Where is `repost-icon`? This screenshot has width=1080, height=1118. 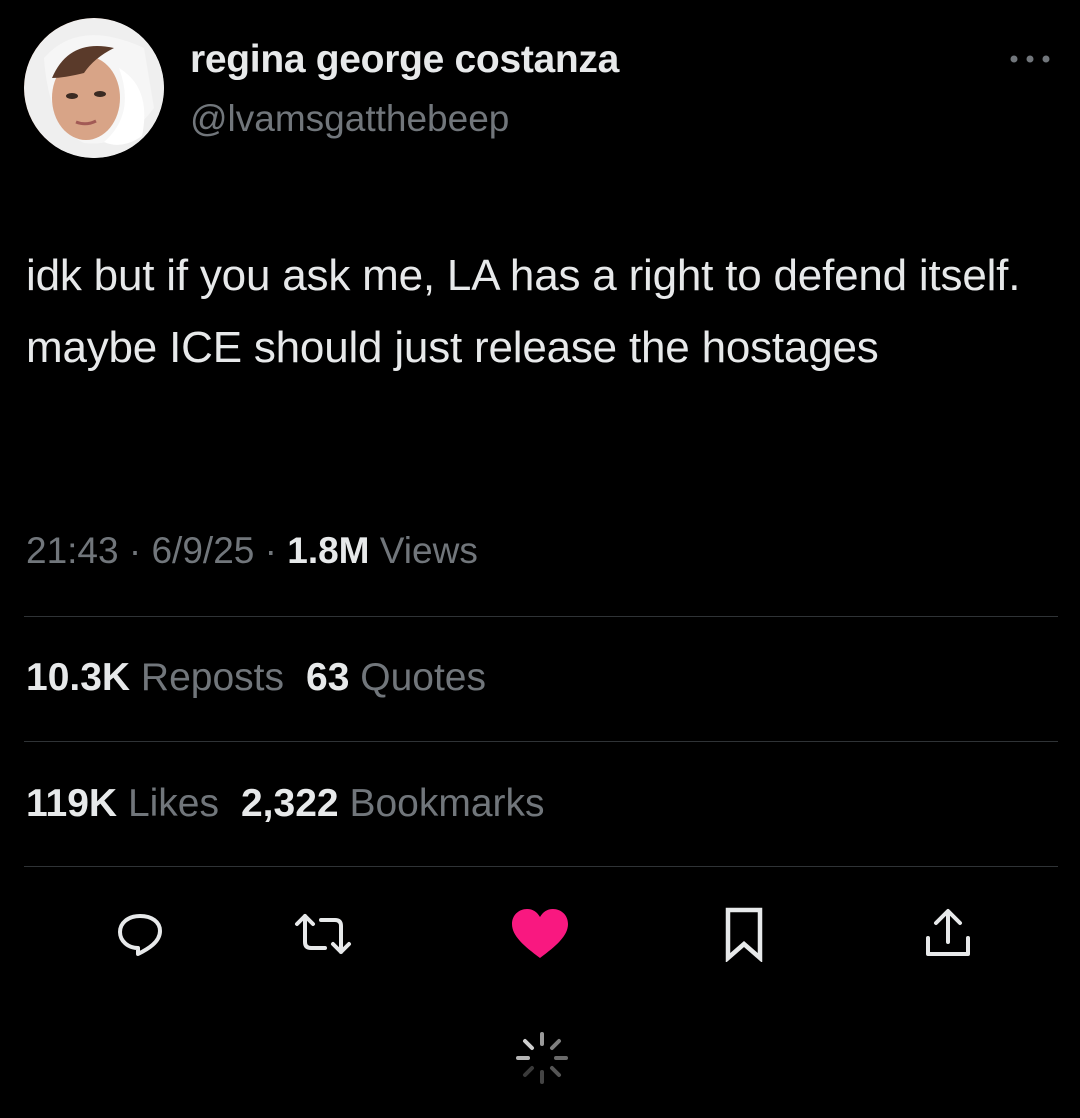 repost-icon is located at coordinates (323, 934).